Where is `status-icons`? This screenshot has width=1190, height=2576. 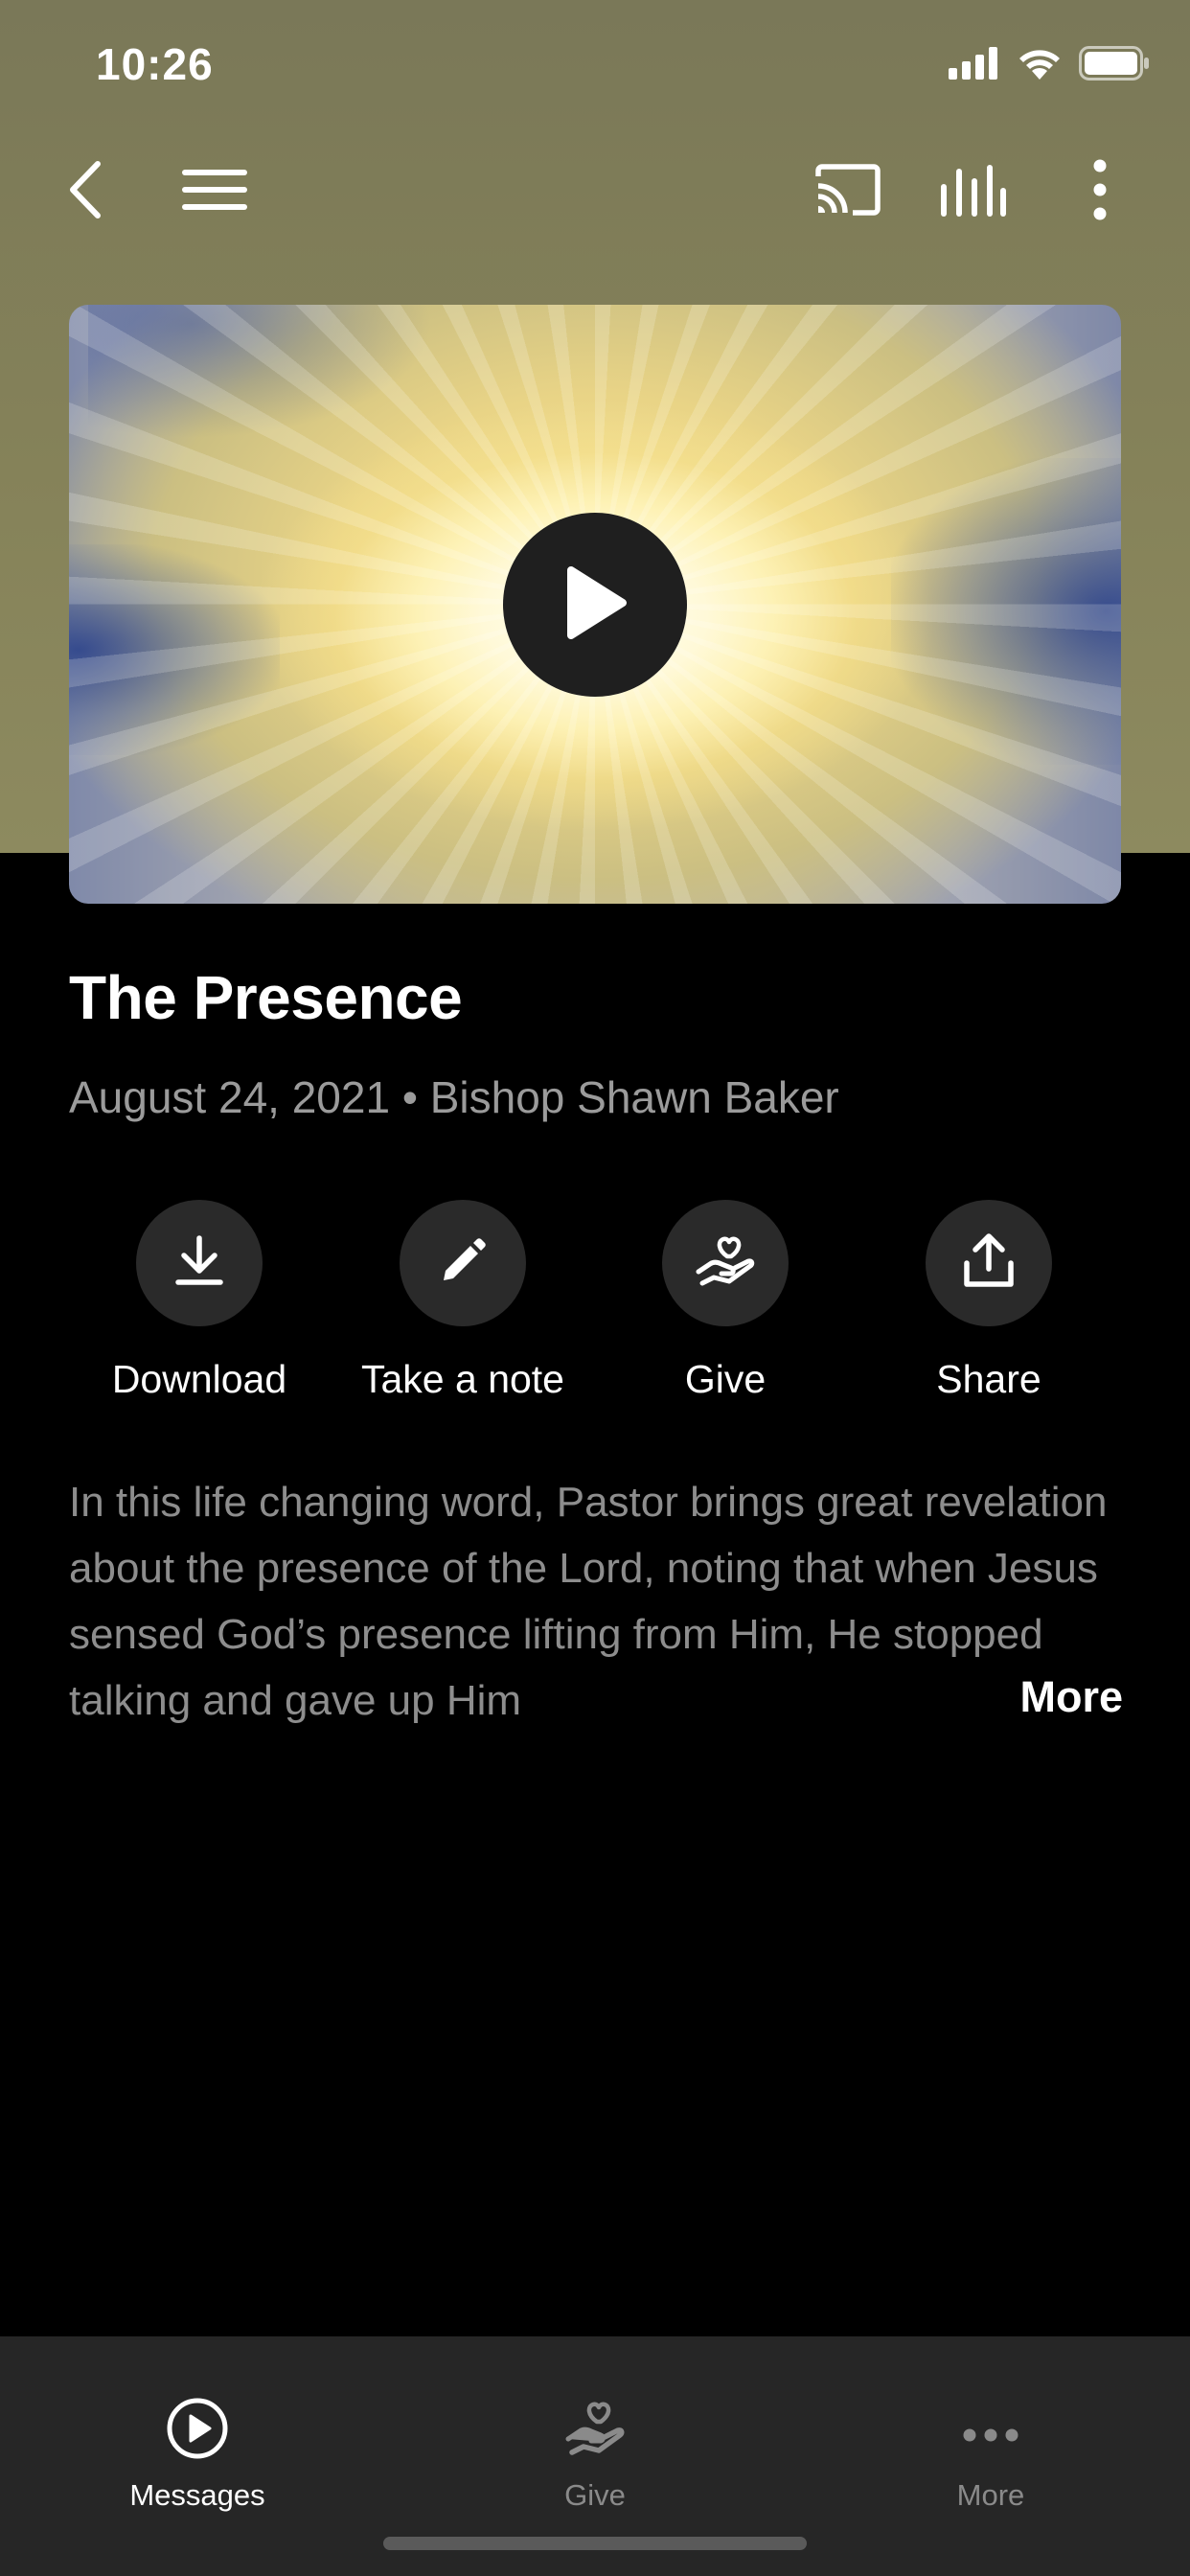 status-icons is located at coordinates (1049, 65).